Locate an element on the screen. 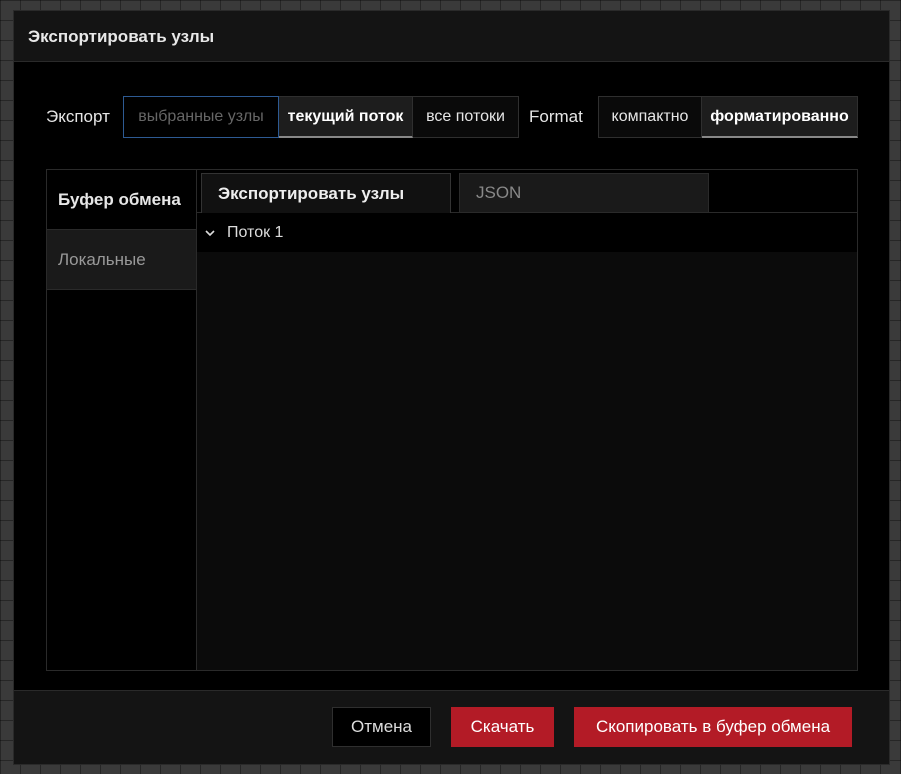  export-scope-group: выбранные узлы текущий поток все потоки is located at coordinates (321, 117).